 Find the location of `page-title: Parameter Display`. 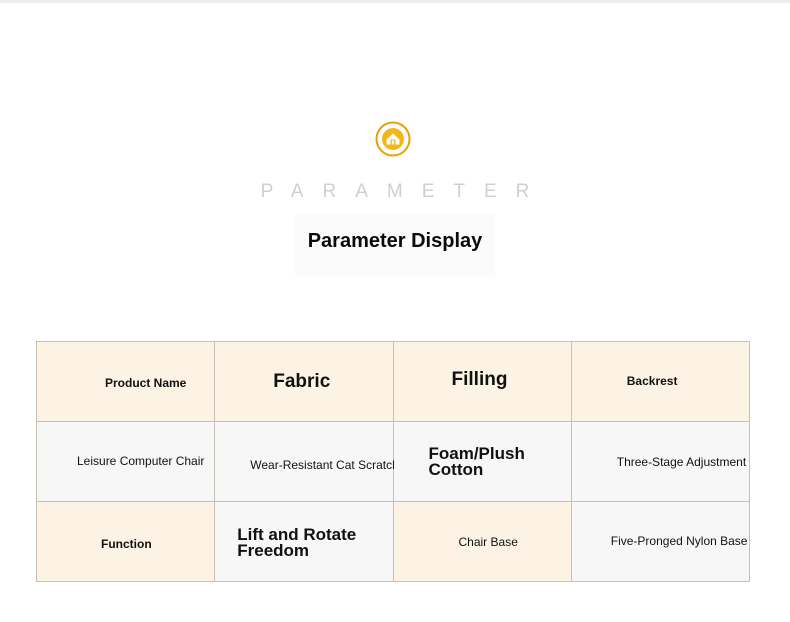

page-title: Parameter Display is located at coordinates (395, 241).